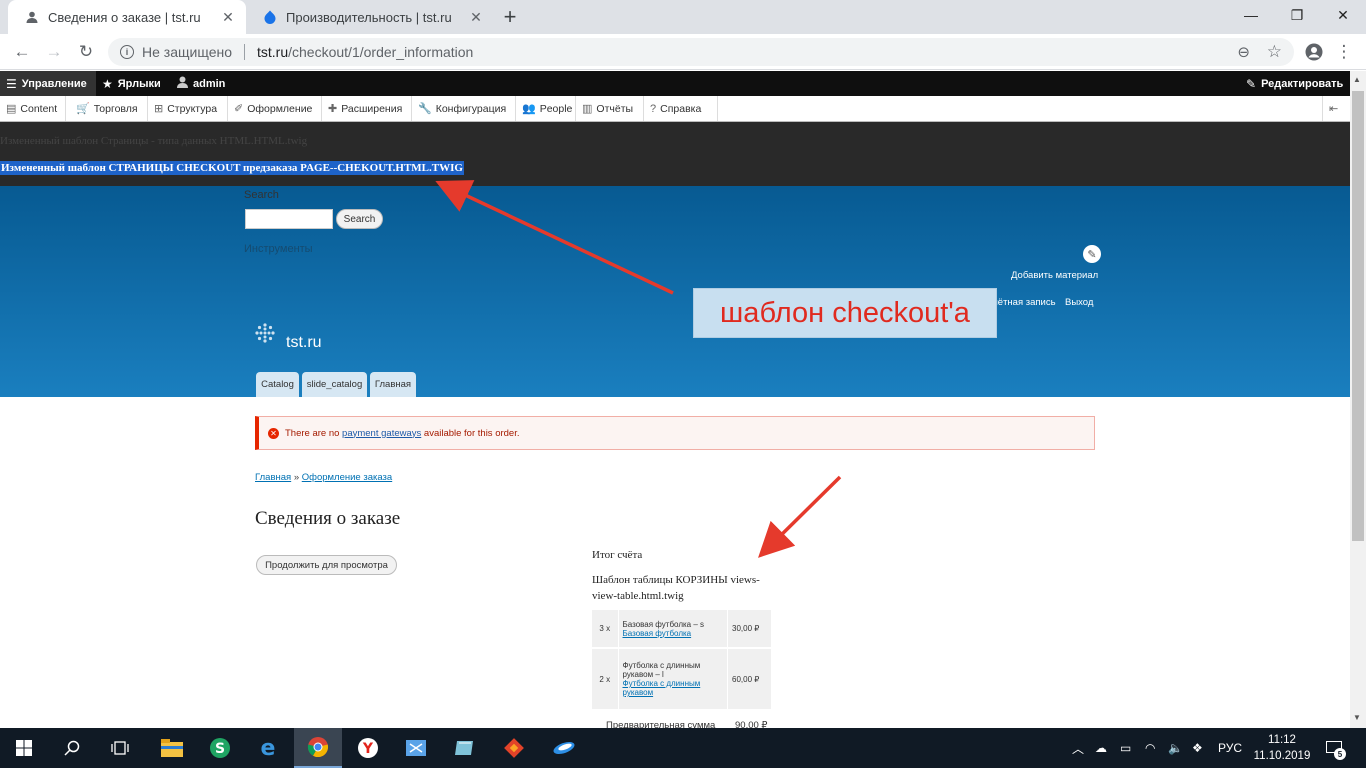 The height and width of the screenshot is (768, 1366). I want to click on svg-text: S, so click(220, 749).